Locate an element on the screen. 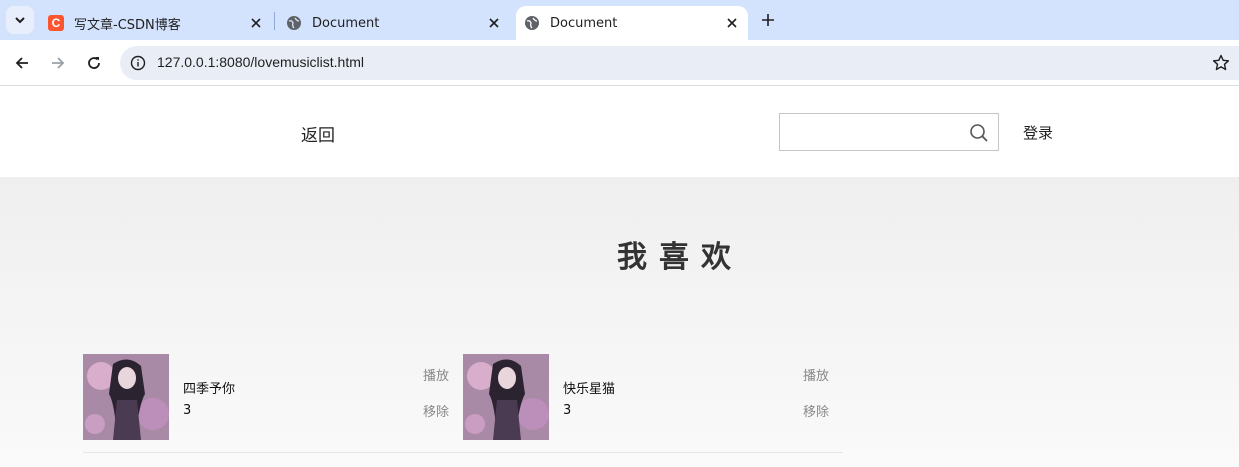  song-item: 快乐星猫 3 播放 移除 is located at coordinates (653, 397).